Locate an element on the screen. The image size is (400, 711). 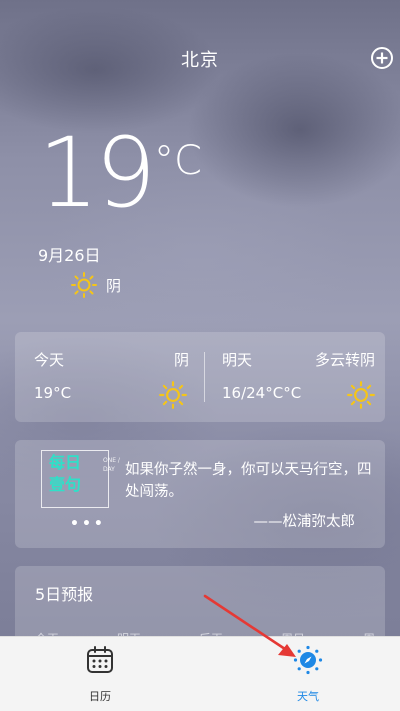
today-condition: 阴 is located at coordinates (181, 360).